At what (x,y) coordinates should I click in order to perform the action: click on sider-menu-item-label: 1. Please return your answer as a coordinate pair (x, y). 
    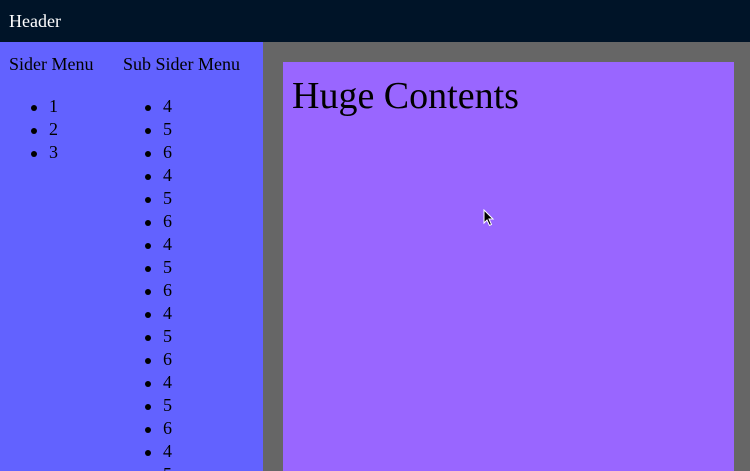
    Looking at the image, I should click on (53, 106).